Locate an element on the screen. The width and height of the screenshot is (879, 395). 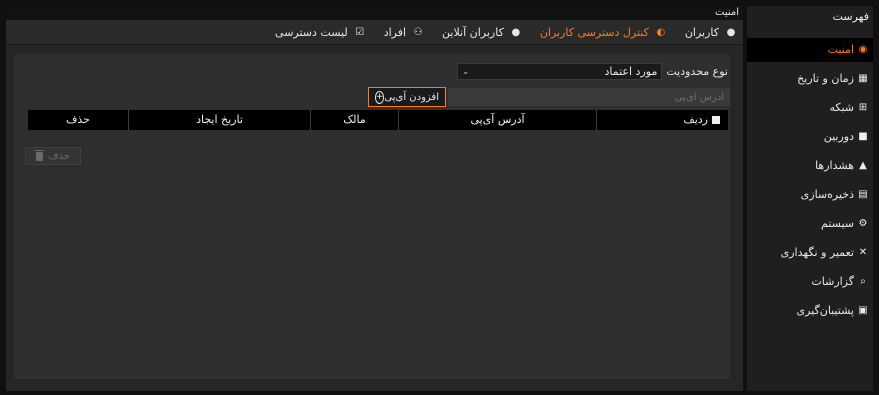
sidebar-item-camera: ■ دوربین is located at coordinates (810, 137).